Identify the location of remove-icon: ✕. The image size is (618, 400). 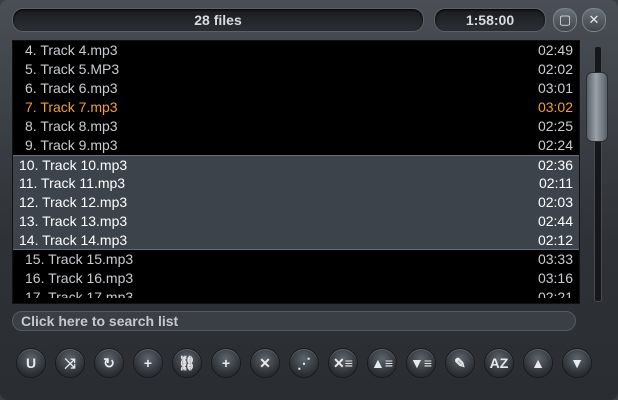
(265, 362).